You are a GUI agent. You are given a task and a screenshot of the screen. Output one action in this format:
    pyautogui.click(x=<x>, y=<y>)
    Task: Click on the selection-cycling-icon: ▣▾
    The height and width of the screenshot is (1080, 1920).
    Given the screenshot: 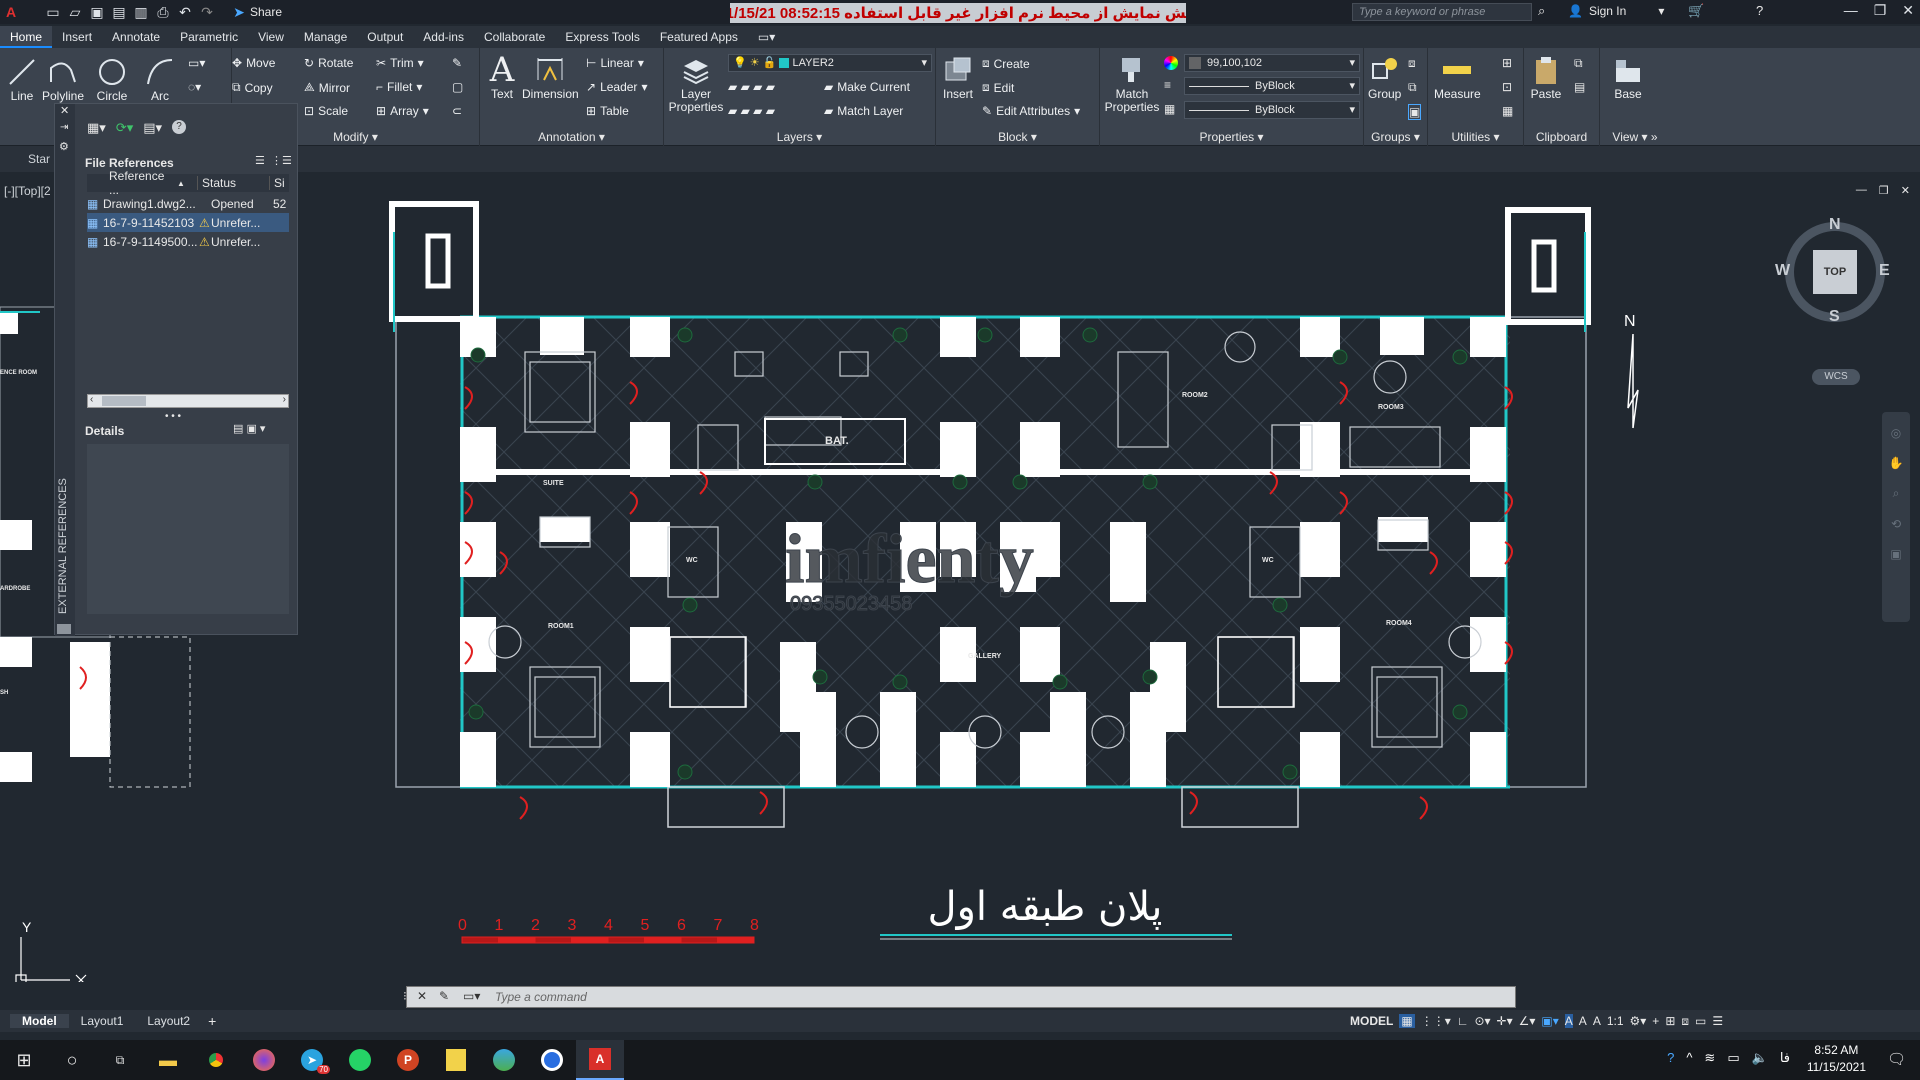 What is the action you would take?
    pyautogui.click(x=1549, y=1021)
    